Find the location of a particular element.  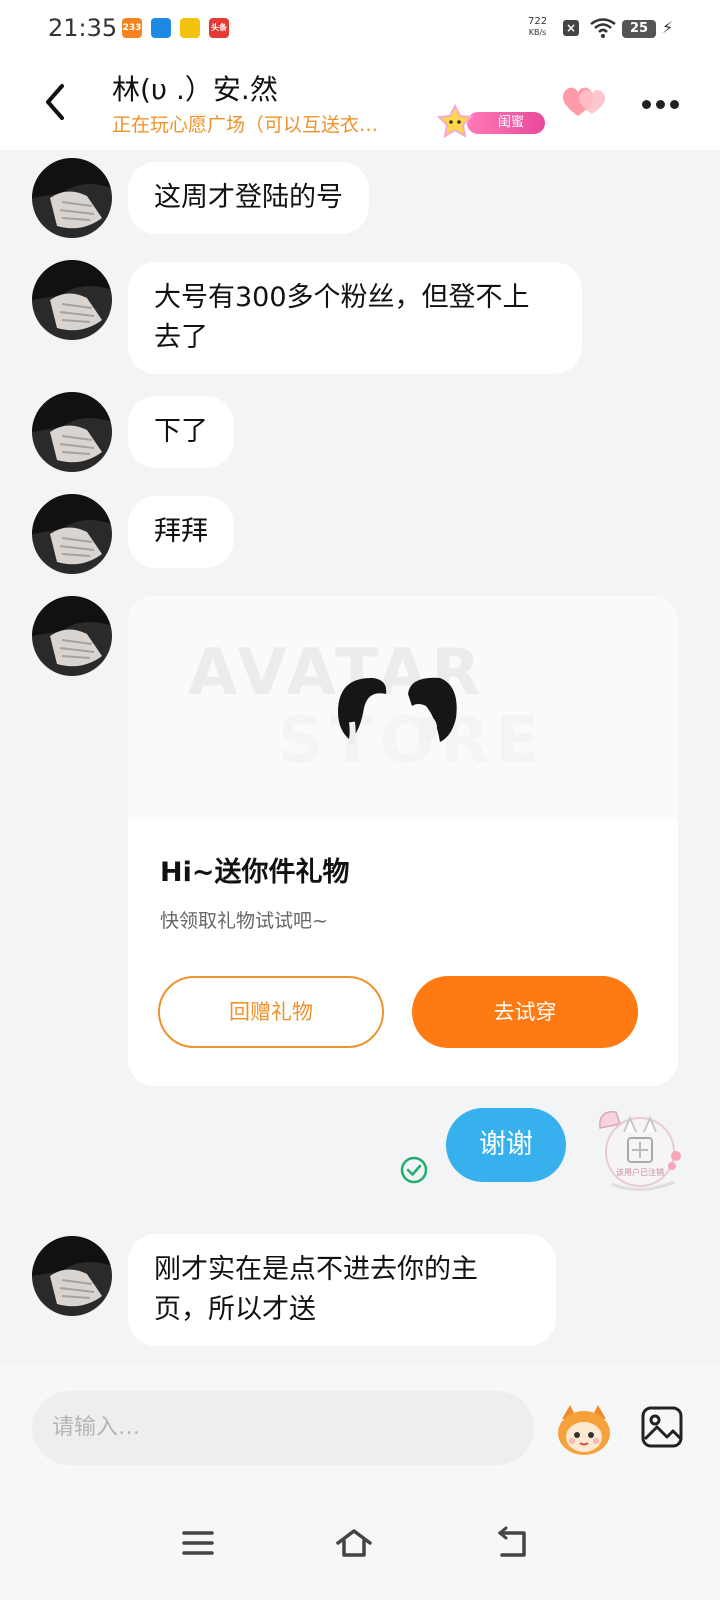

try-on-button: 去试穿 is located at coordinates (525, 1012).